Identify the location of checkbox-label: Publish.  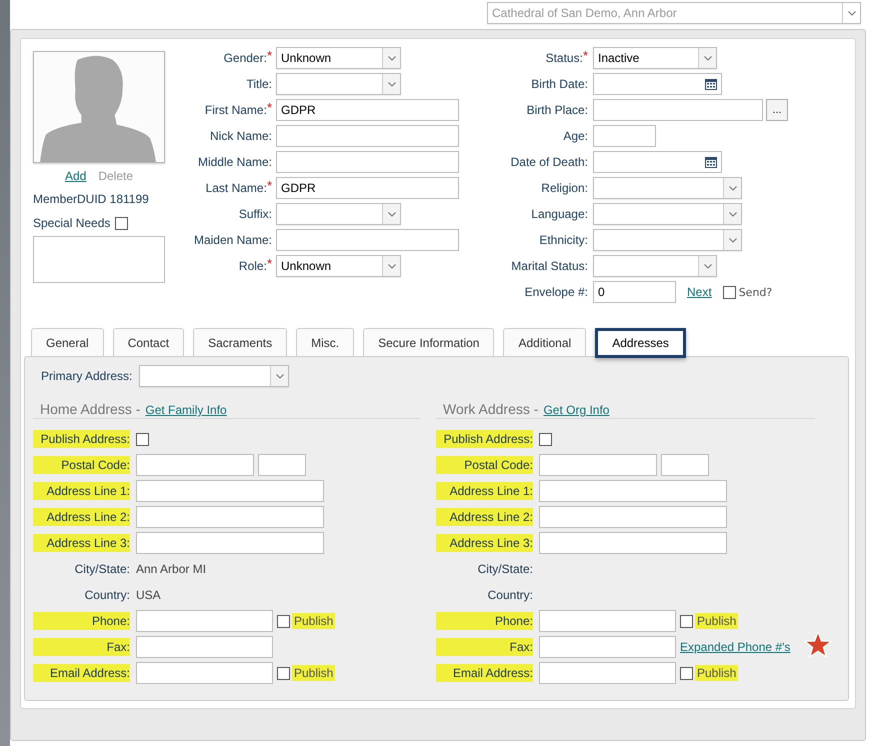
(716, 673).